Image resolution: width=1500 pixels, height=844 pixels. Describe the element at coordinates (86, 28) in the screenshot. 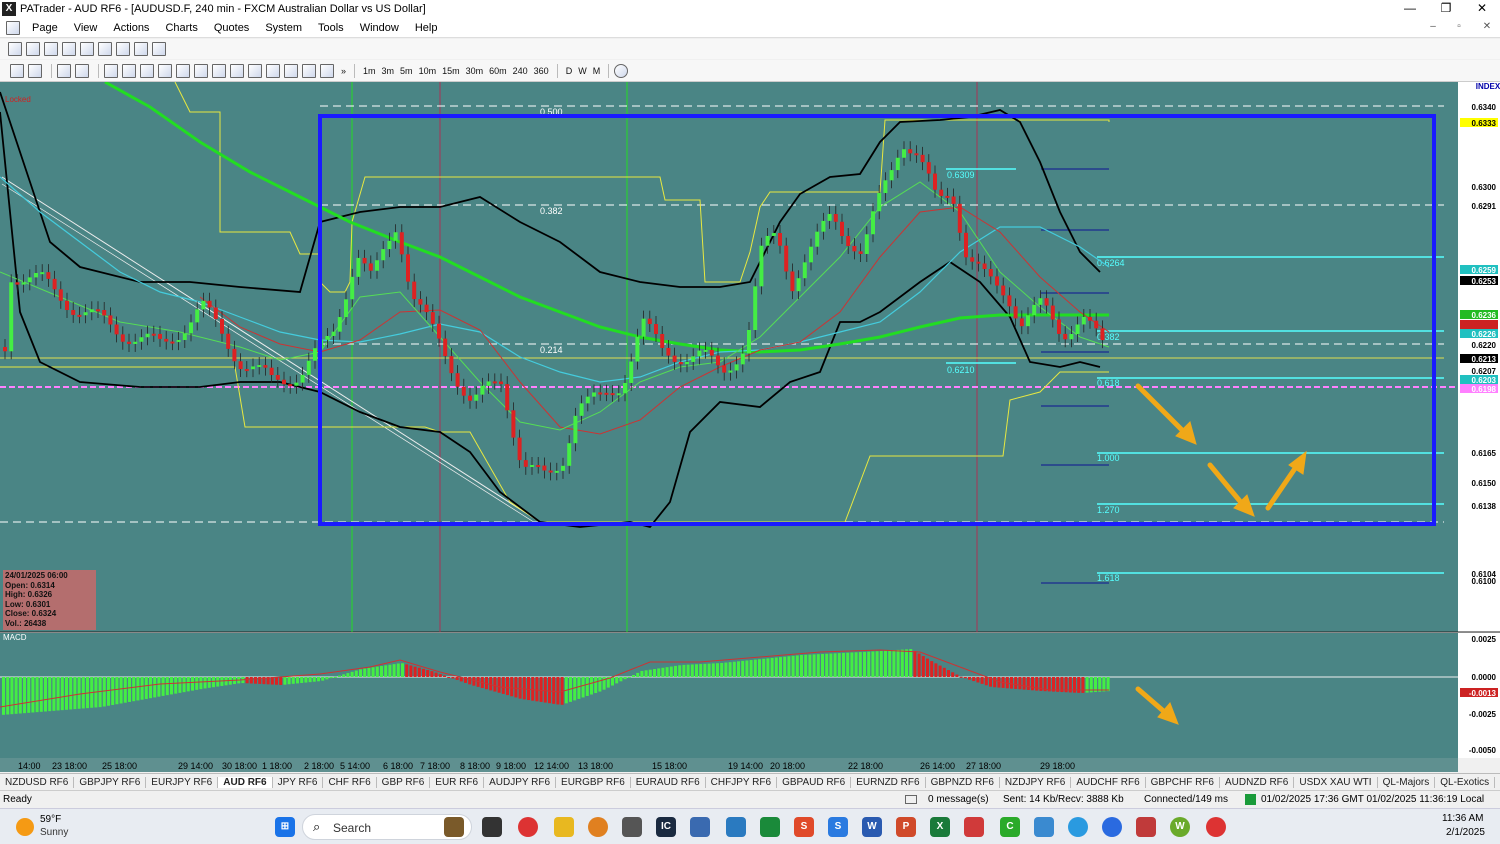

I see `menu-view: View` at that location.